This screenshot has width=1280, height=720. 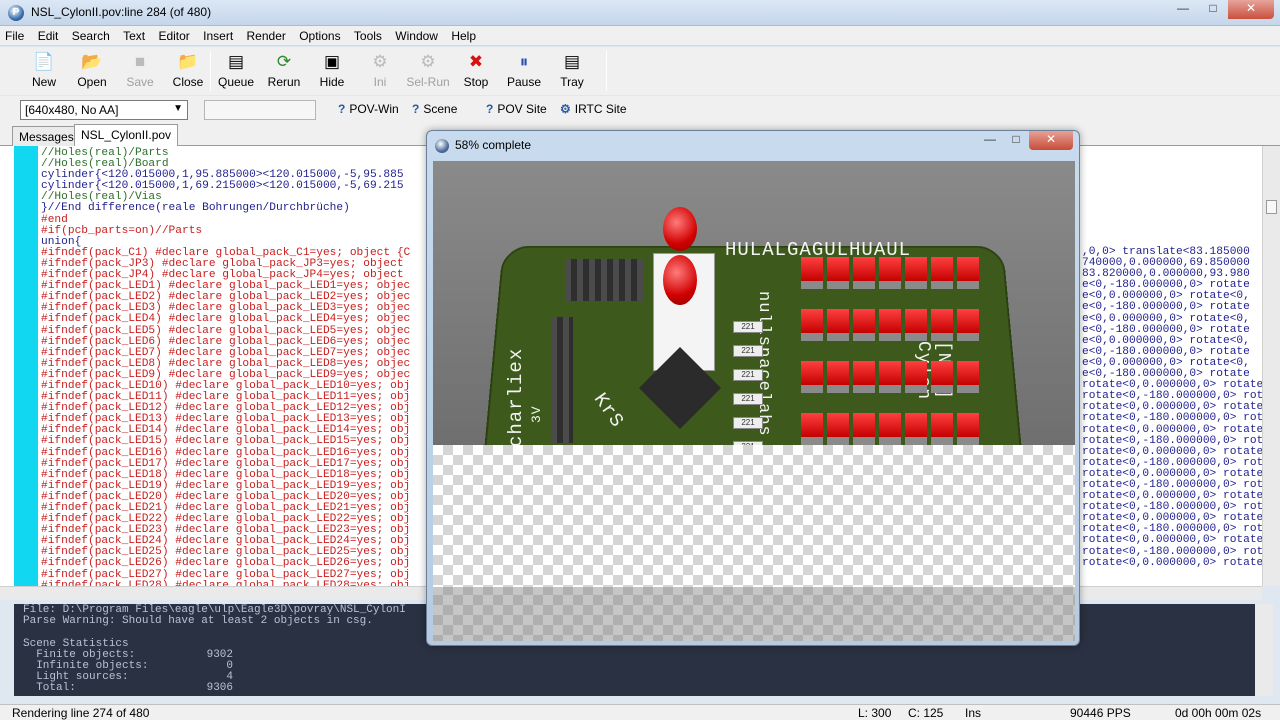 I want to click on pause-button: ⏸ Pause, so click(x=524, y=72).